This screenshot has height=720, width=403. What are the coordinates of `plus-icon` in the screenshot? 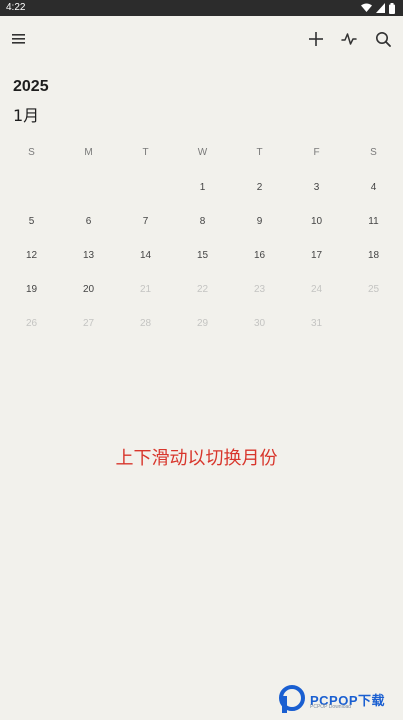 It's located at (316, 39).